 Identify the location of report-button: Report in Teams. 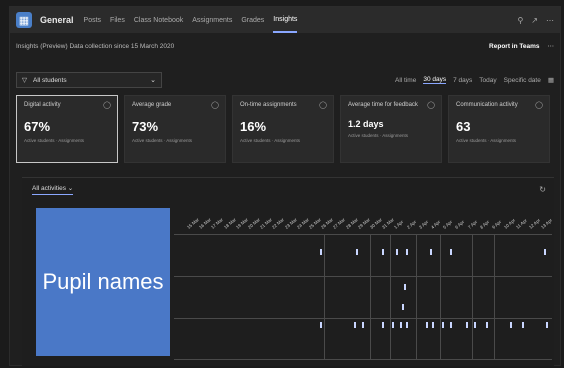
(514, 46).